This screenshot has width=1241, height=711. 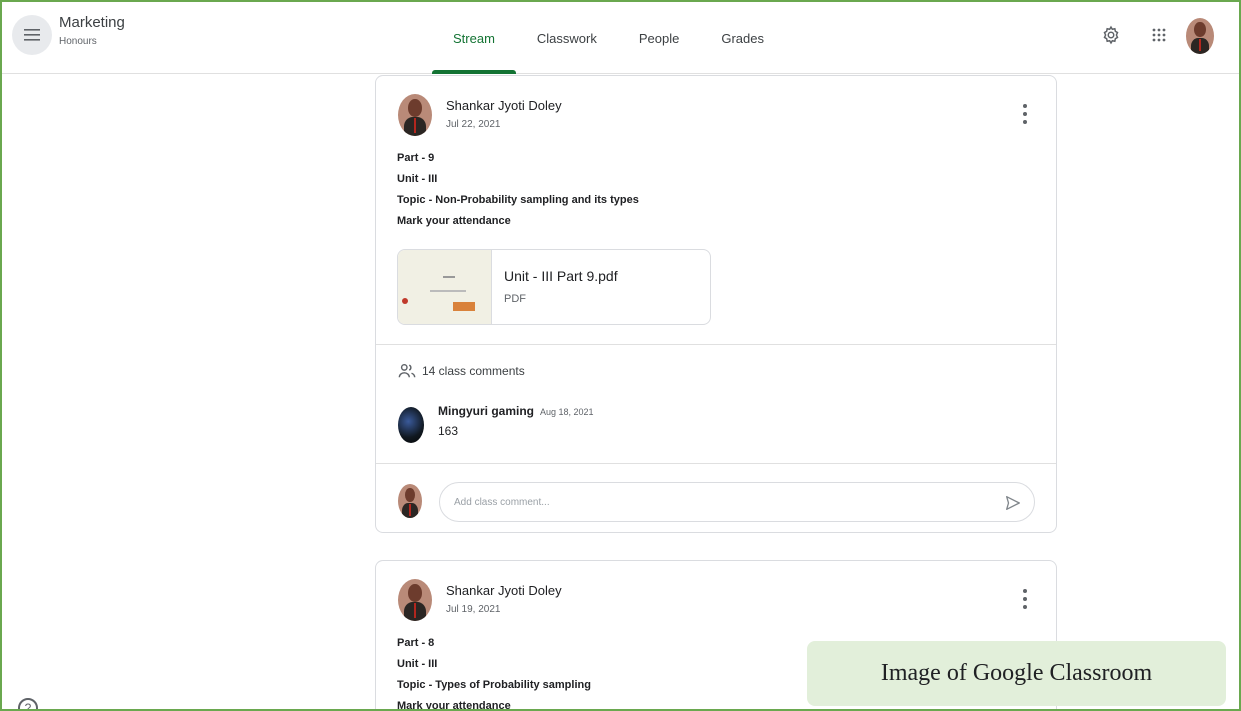 What do you see at coordinates (448, 431) in the screenshot?
I see `comment-text: 163` at bounding box center [448, 431].